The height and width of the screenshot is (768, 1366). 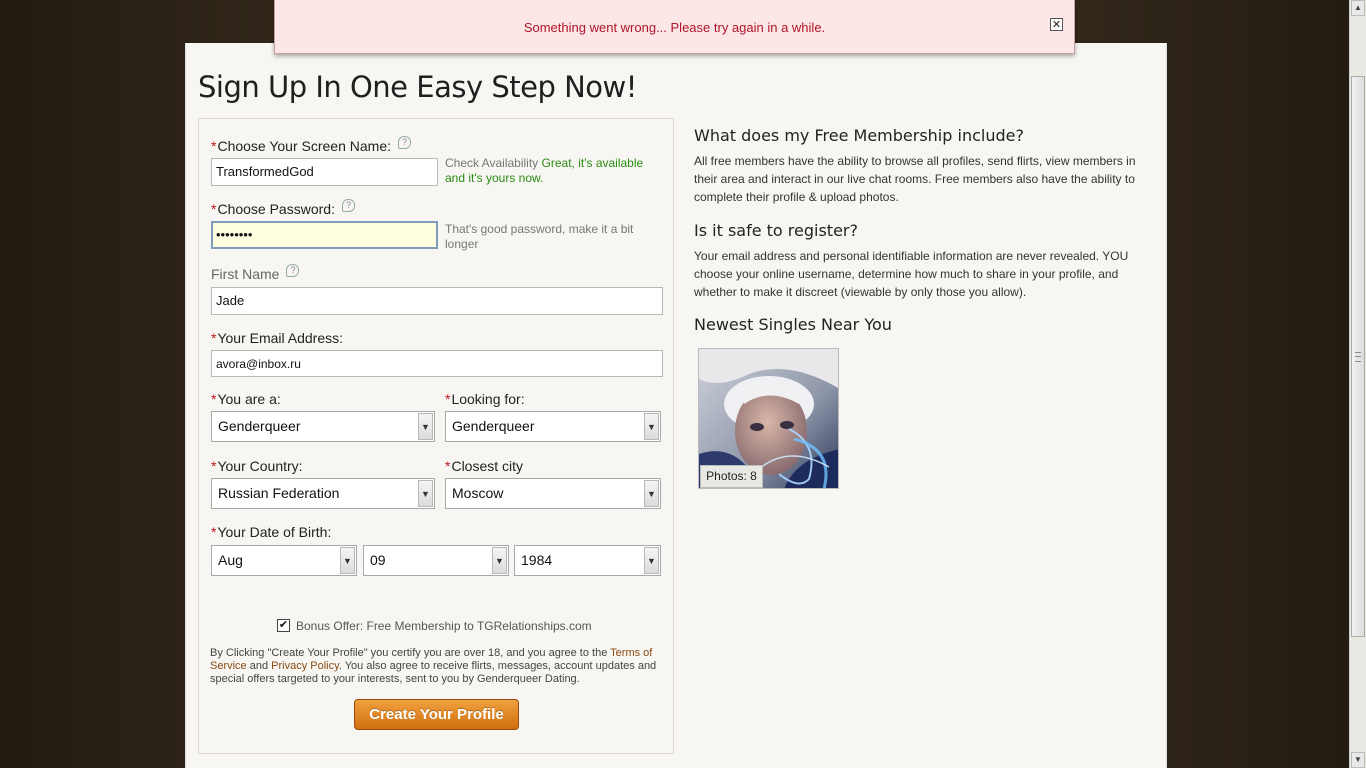 I want to click on country-select: Russian Federation ▼, so click(x=323, y=493).